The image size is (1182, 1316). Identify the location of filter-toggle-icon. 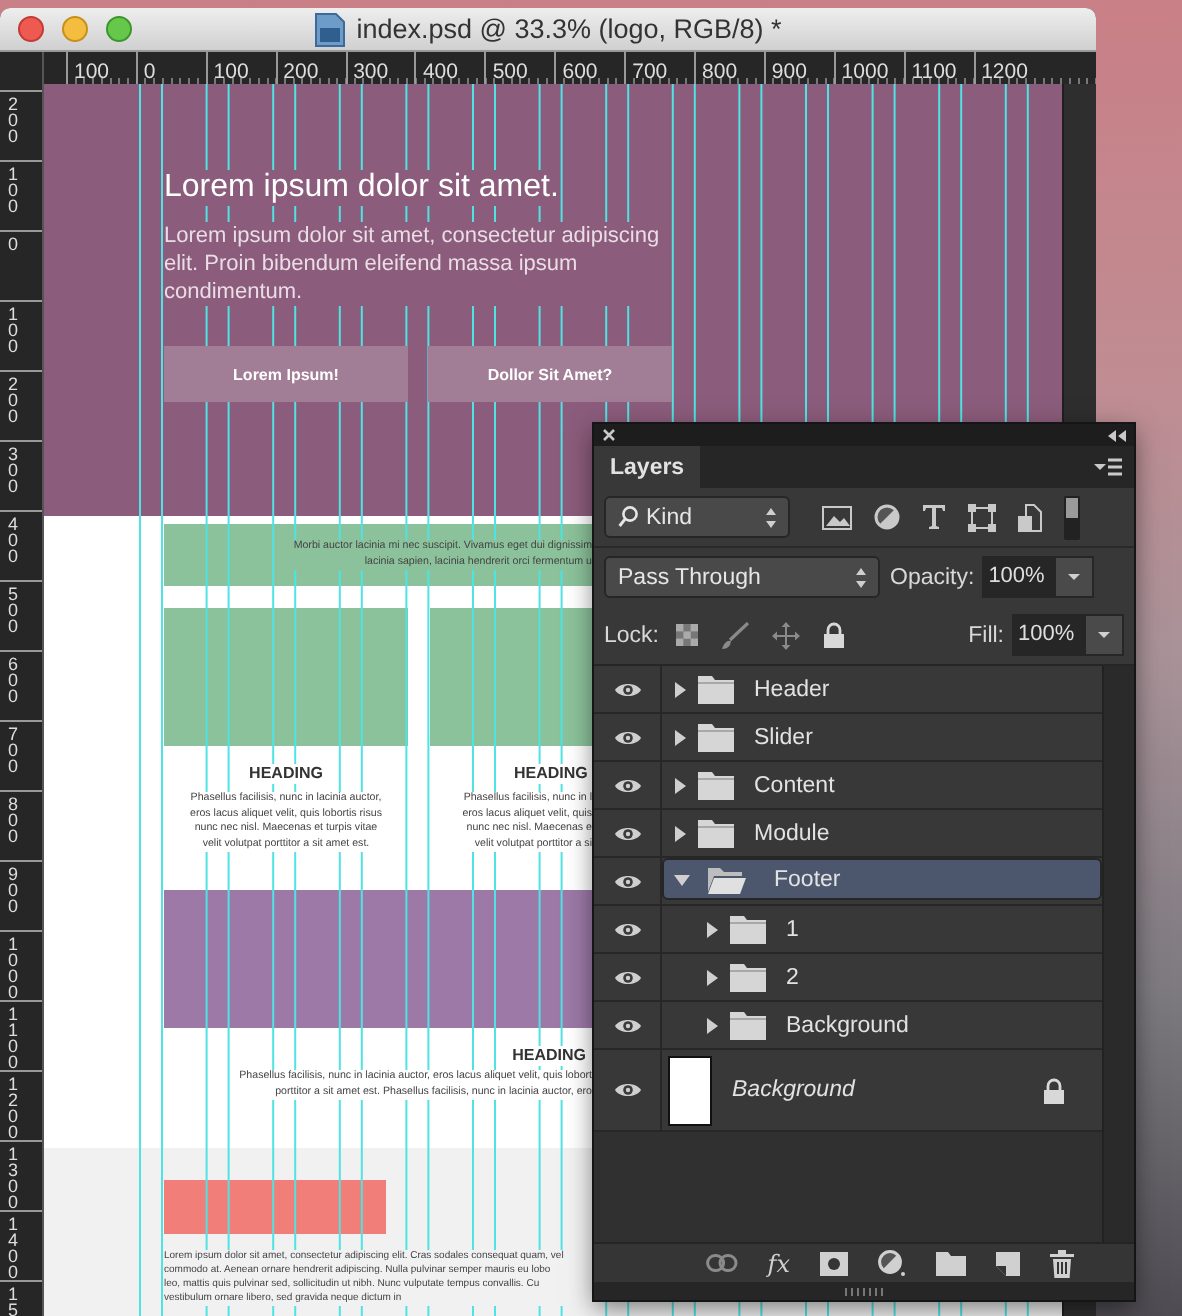
(1072, 517).